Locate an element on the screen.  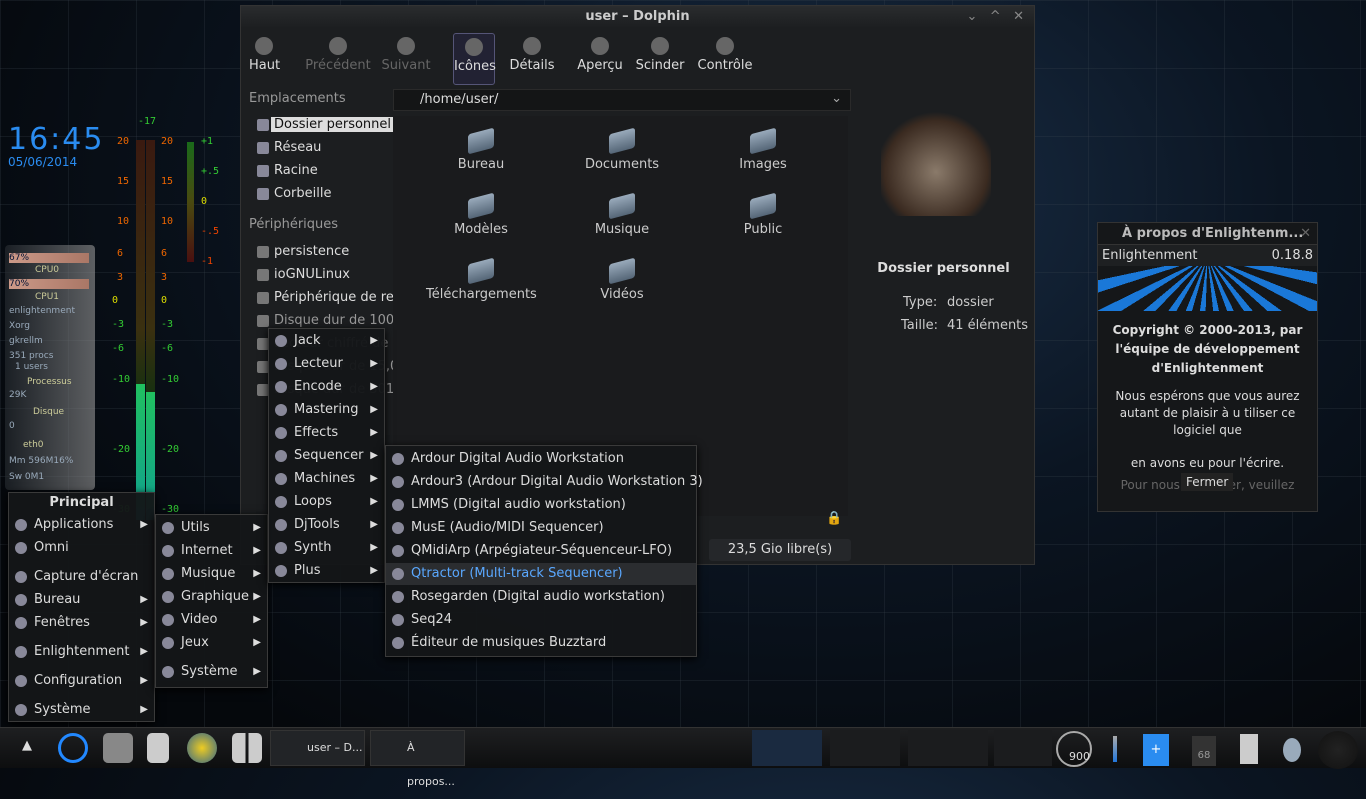
menu-item: Bureau ▶ is located at coordinates (81, 600).